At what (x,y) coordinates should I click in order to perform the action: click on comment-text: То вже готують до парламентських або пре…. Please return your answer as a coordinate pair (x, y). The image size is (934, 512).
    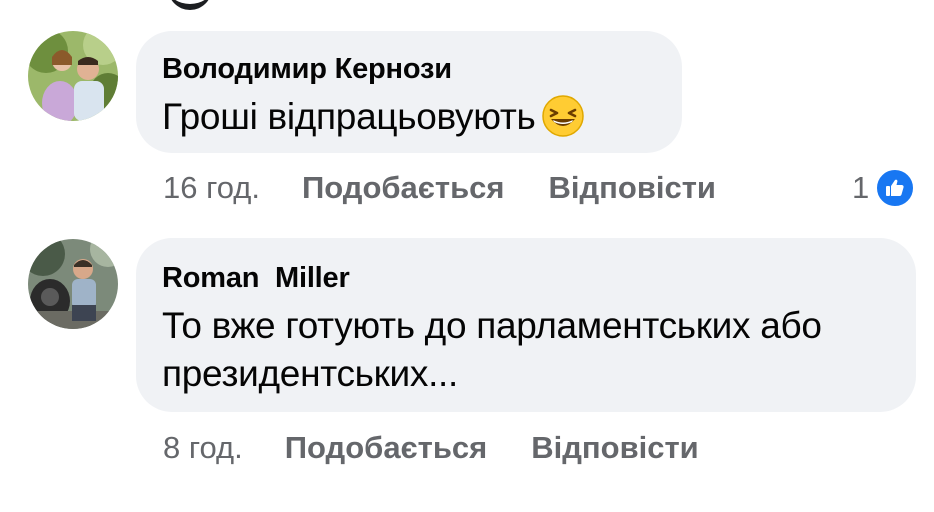
    Looking at the image, I should click on (492, 349).